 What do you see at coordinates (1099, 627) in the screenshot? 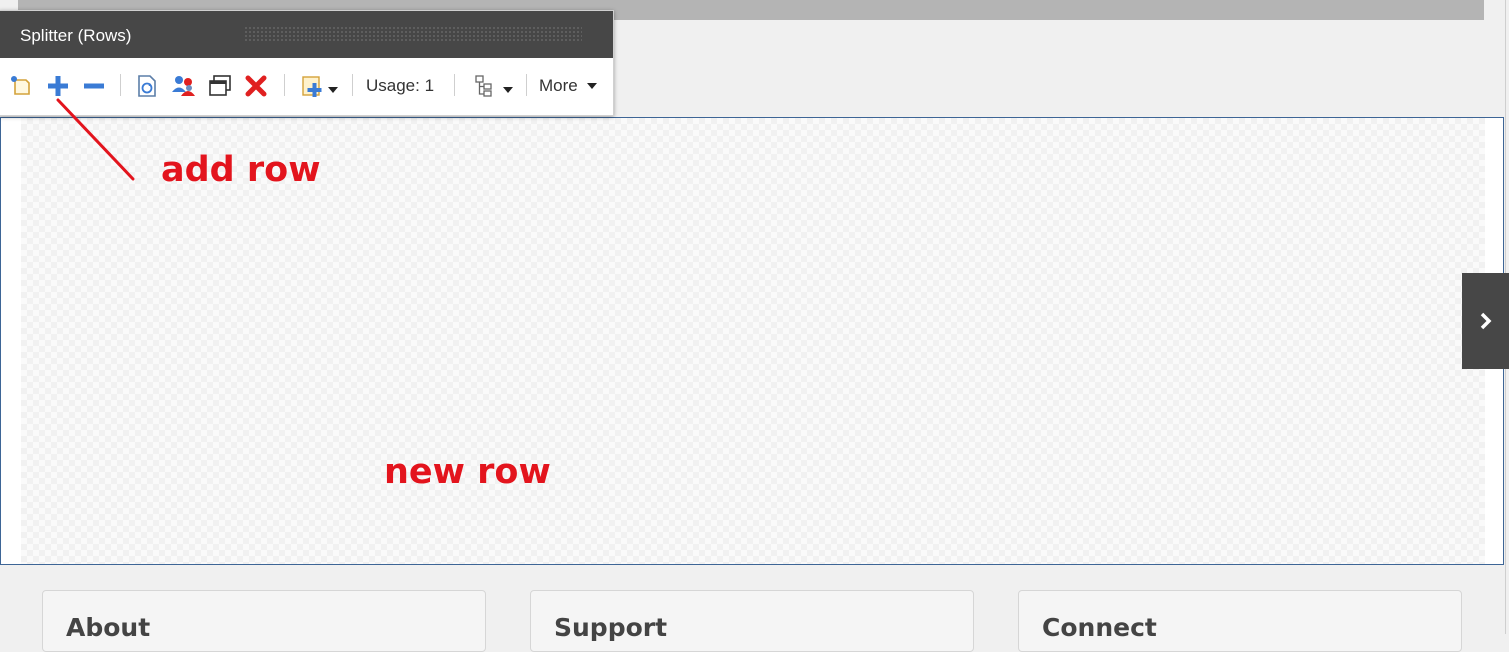
I see `card-title: Connect` at bounding box center [1099, 627].